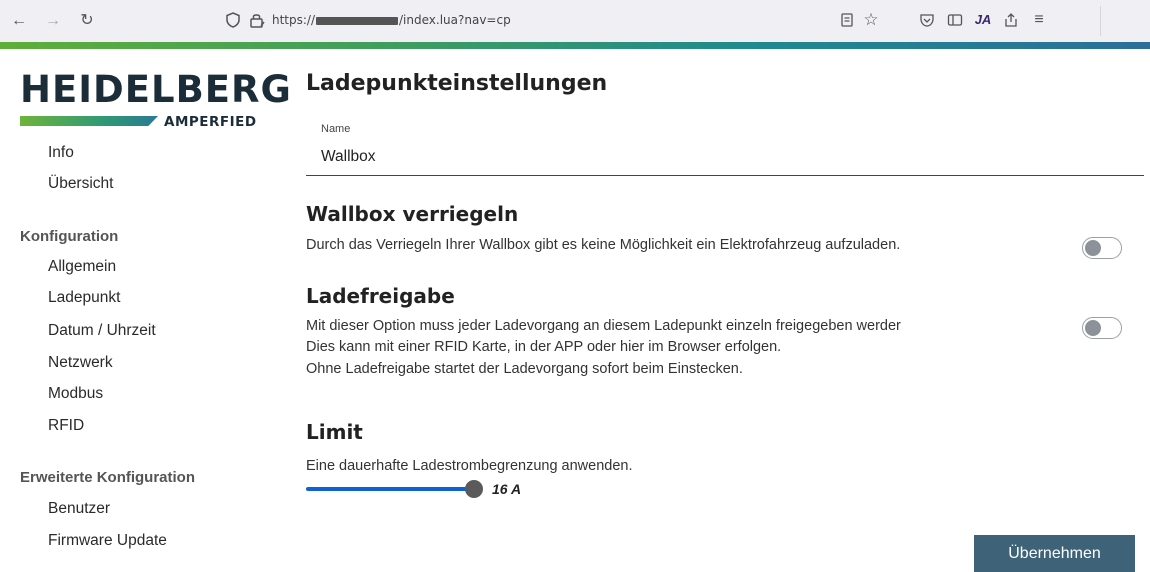  I want to click on limit-slider-handle, so click(474, 489).